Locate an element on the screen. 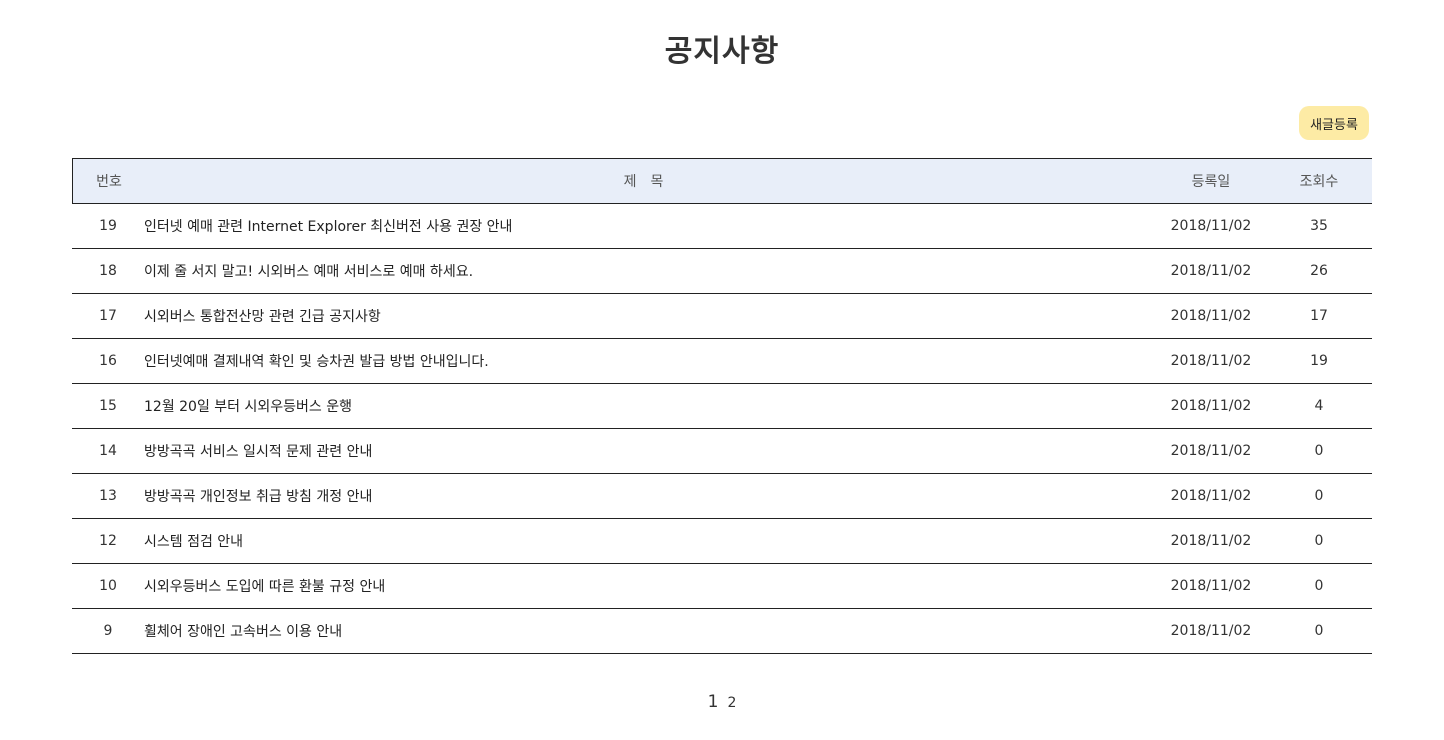 Image resolution: width=1444 pixels, height=740 pixels. row-number: 9 is located at coordinates (108, 631).